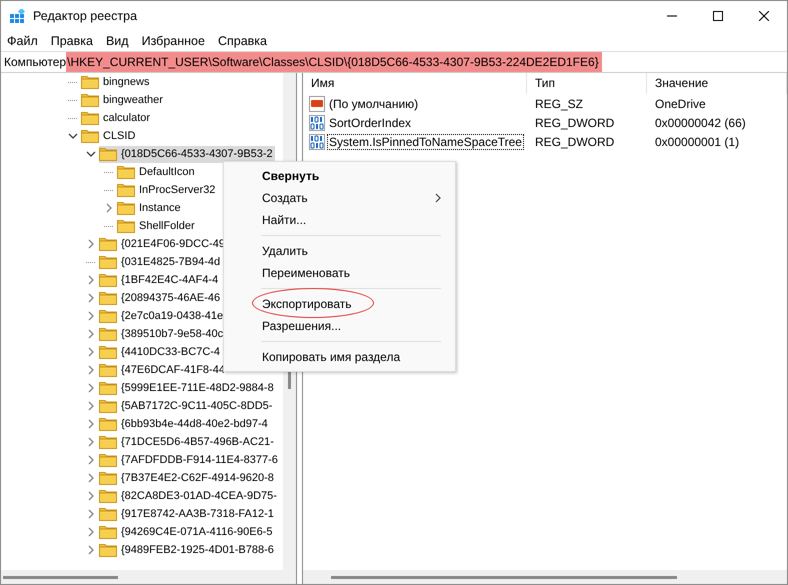 This screenshot has height=585, width=788. What do you see at coordinates (700, 123) in the screenshot?
I see `value-data: 0x00000042 (66)` at bounding box center [700, 123].